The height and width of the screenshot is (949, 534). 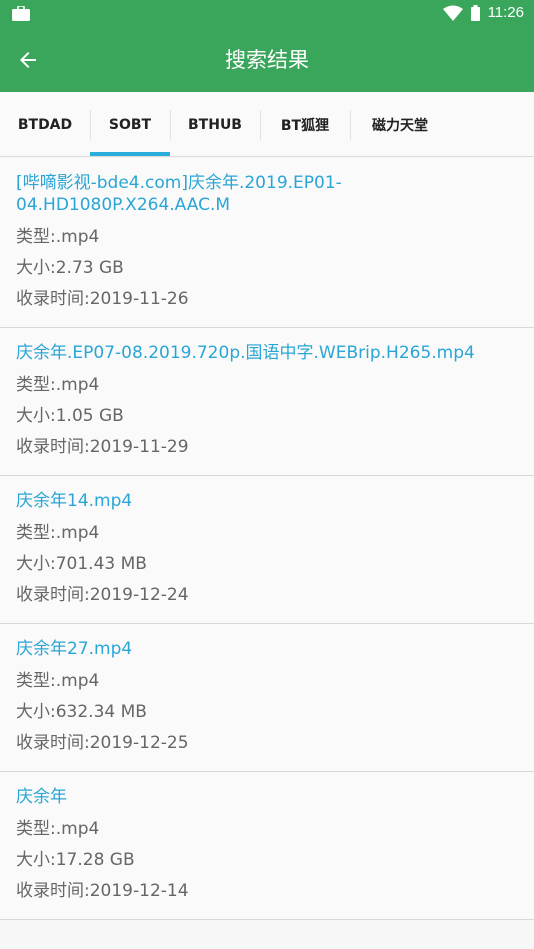 I want to click on page-title: 搜索结果, so click(x=267, y=60).